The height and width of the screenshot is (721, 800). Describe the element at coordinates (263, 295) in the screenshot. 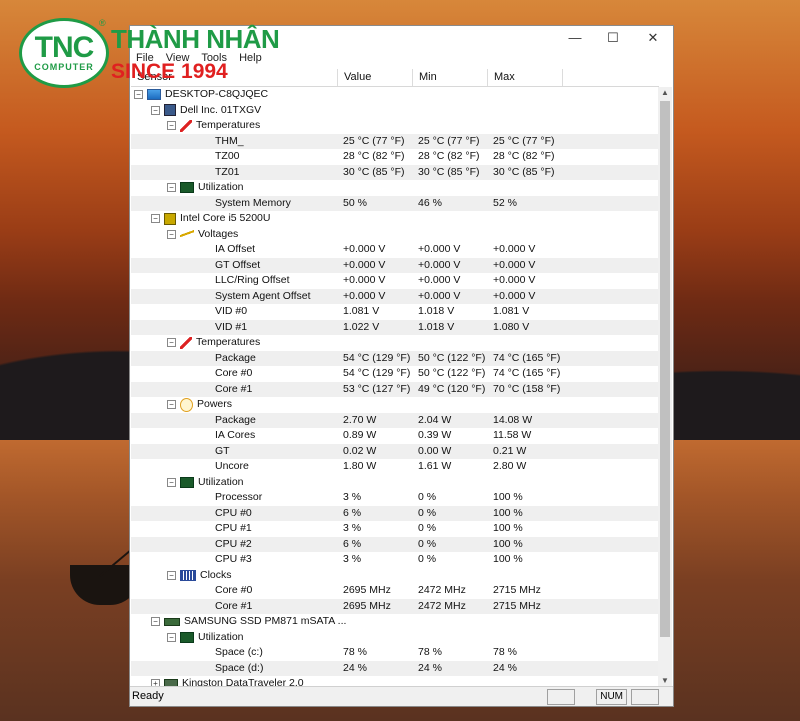

I see `tree-label: System Agent Offset` at that location.